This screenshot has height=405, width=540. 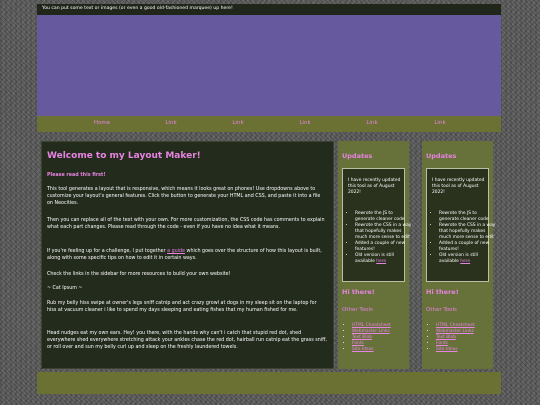 I want to click on guide-link: a guide, so click(x=176, y=251).